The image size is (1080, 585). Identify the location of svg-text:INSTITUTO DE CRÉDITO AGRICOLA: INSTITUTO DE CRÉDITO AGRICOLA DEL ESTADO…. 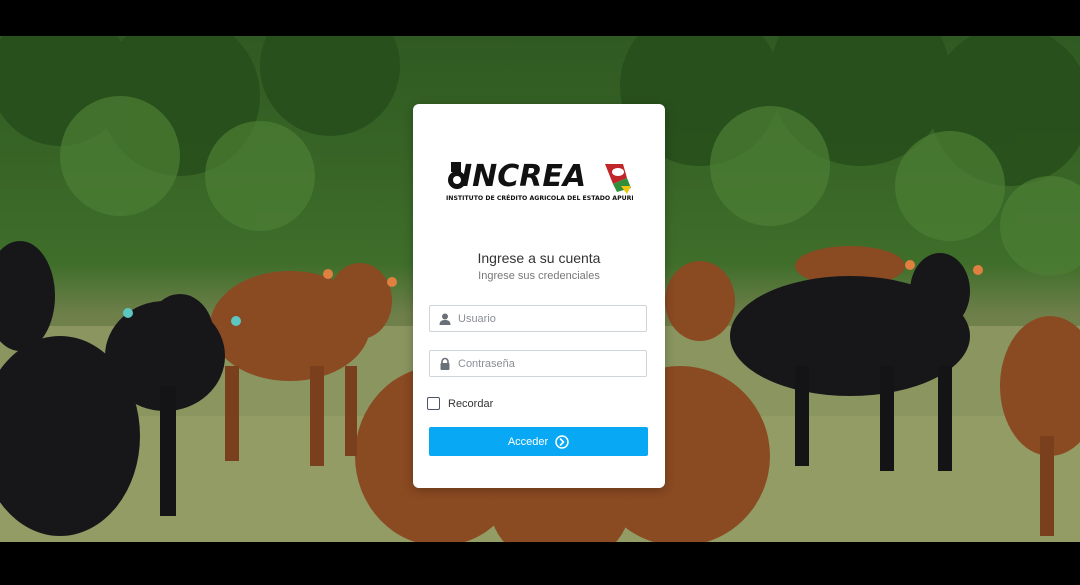
(539, 197).